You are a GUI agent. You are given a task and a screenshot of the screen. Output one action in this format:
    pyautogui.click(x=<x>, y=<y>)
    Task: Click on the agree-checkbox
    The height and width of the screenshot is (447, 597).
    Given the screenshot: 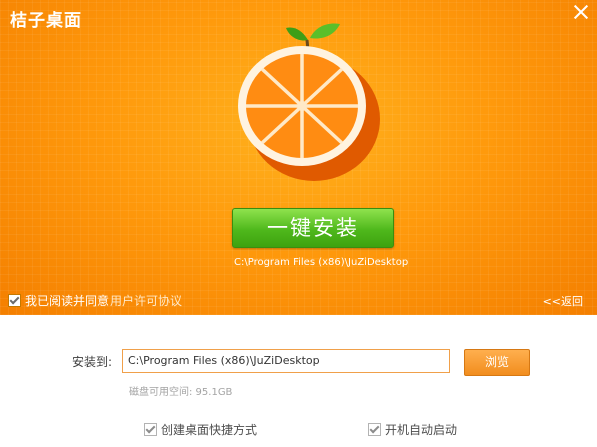 What is the action you would take?
    pyautogui.click(x=14, y=300)
    